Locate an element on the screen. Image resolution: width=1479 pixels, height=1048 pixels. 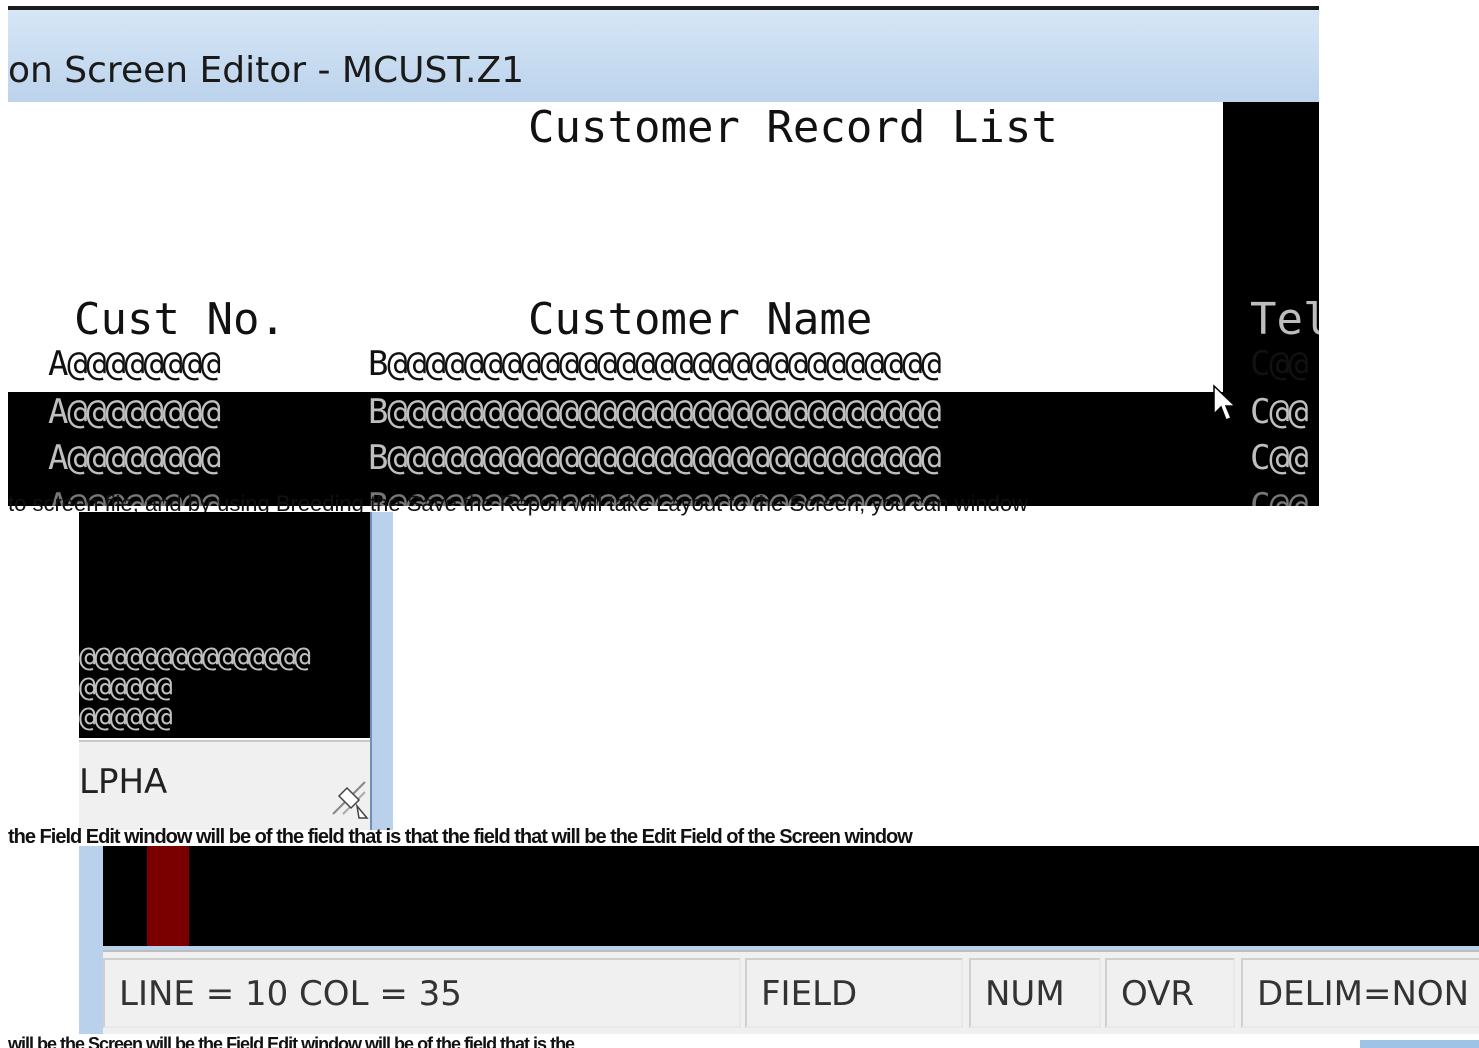
position-text: LINE = 10 COL = 35 is located at coordinates (290, 994).